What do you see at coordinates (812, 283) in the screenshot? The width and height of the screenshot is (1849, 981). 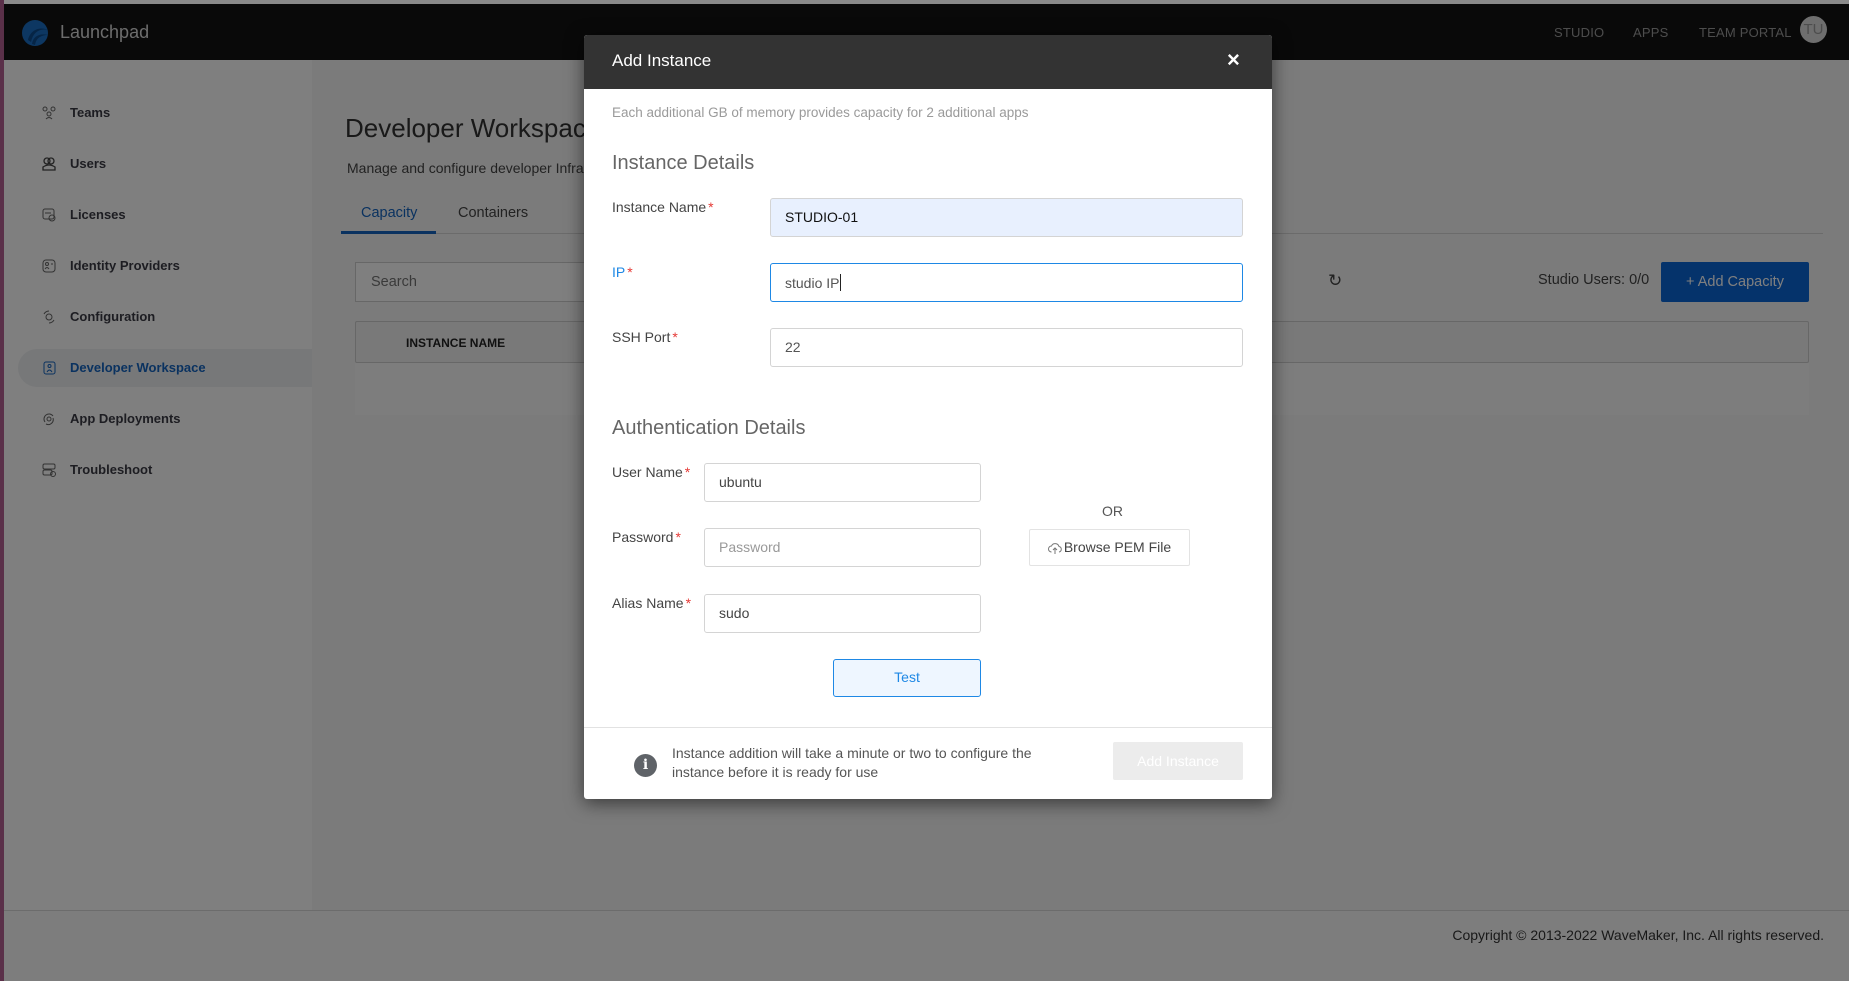 I see `ip-input-value: studio IP` at bounding box center [812, 283].